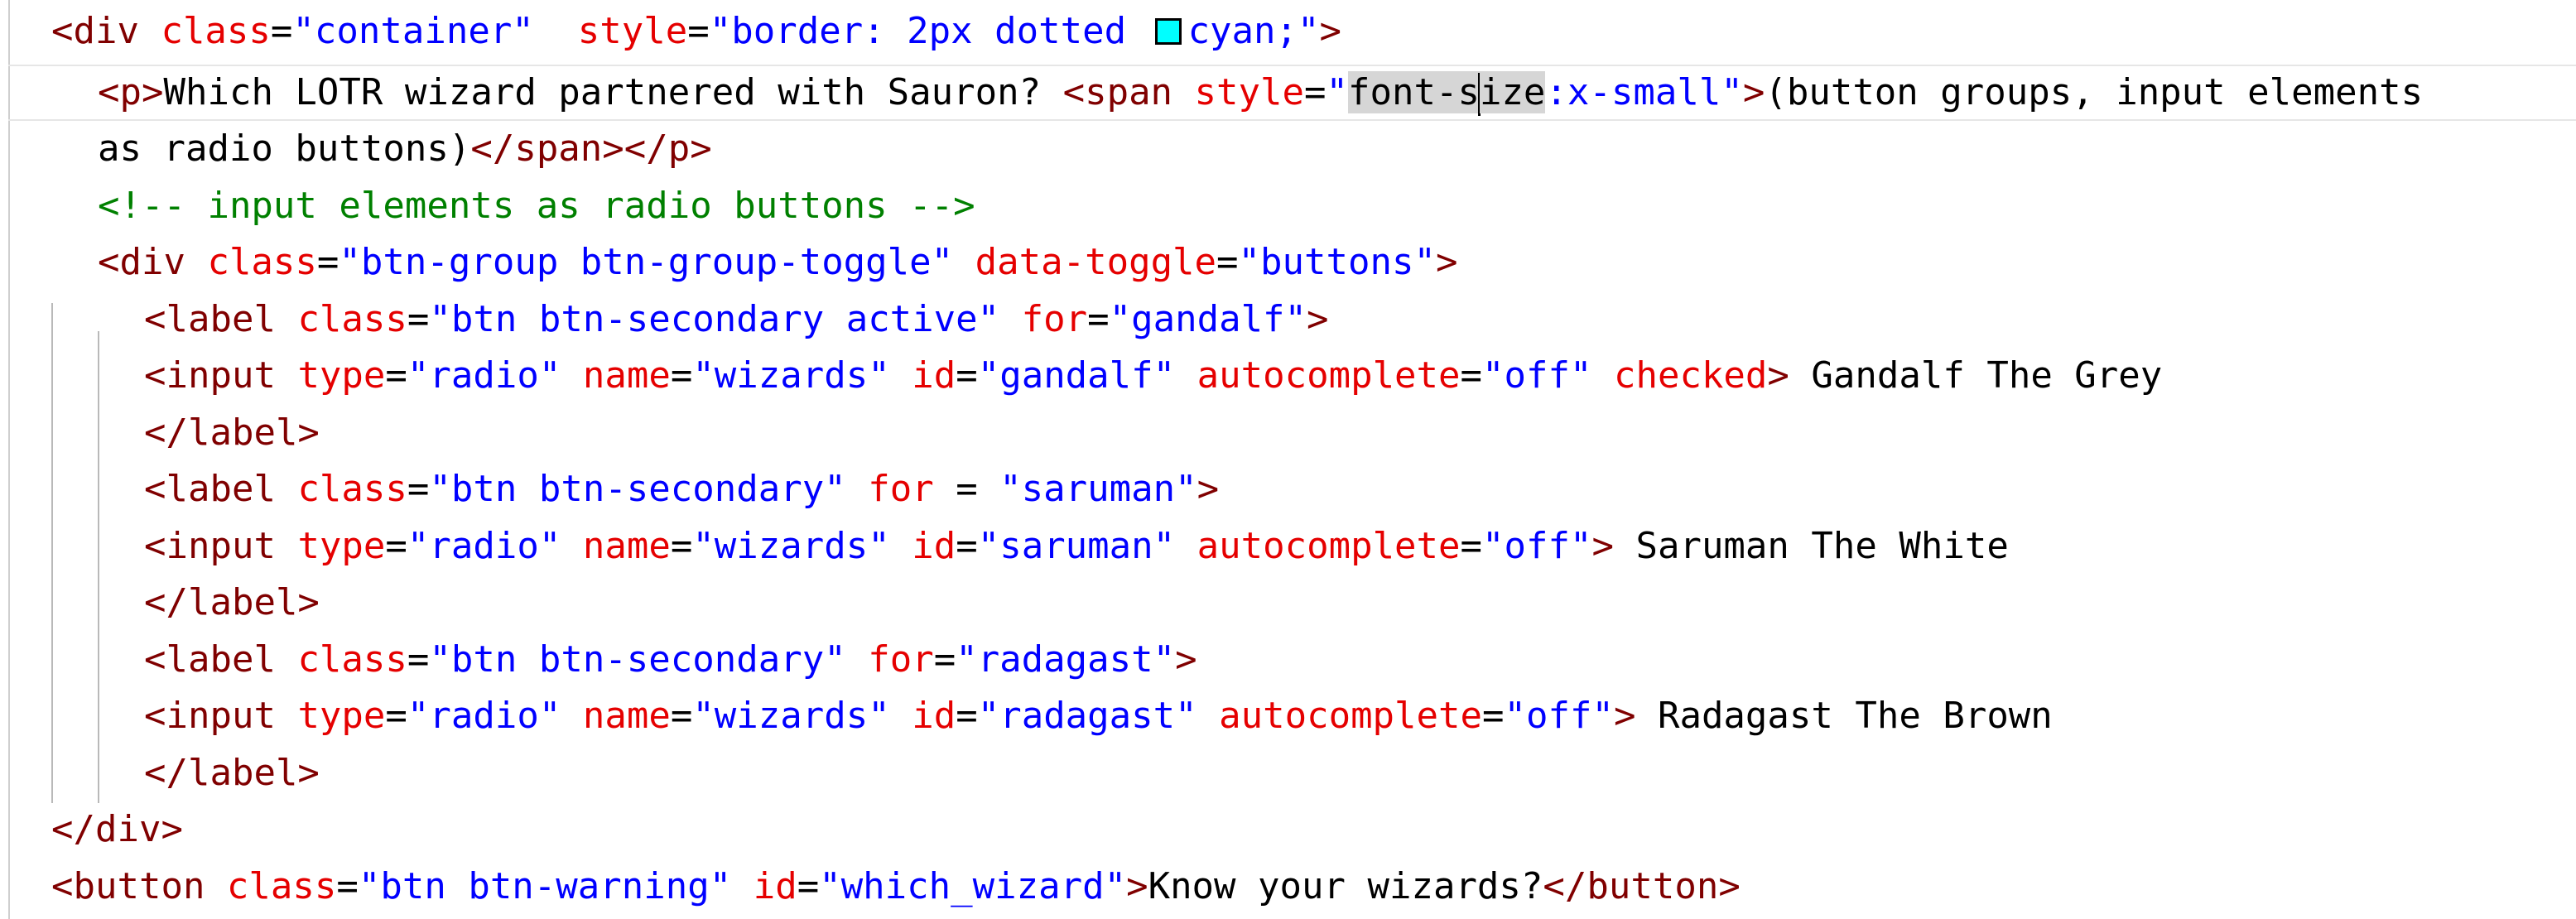 This screenshot has width=2576, height=919. Describe the element at coordinates (632, 31) in the screenshot. I see `code-attribute: style` at that location.